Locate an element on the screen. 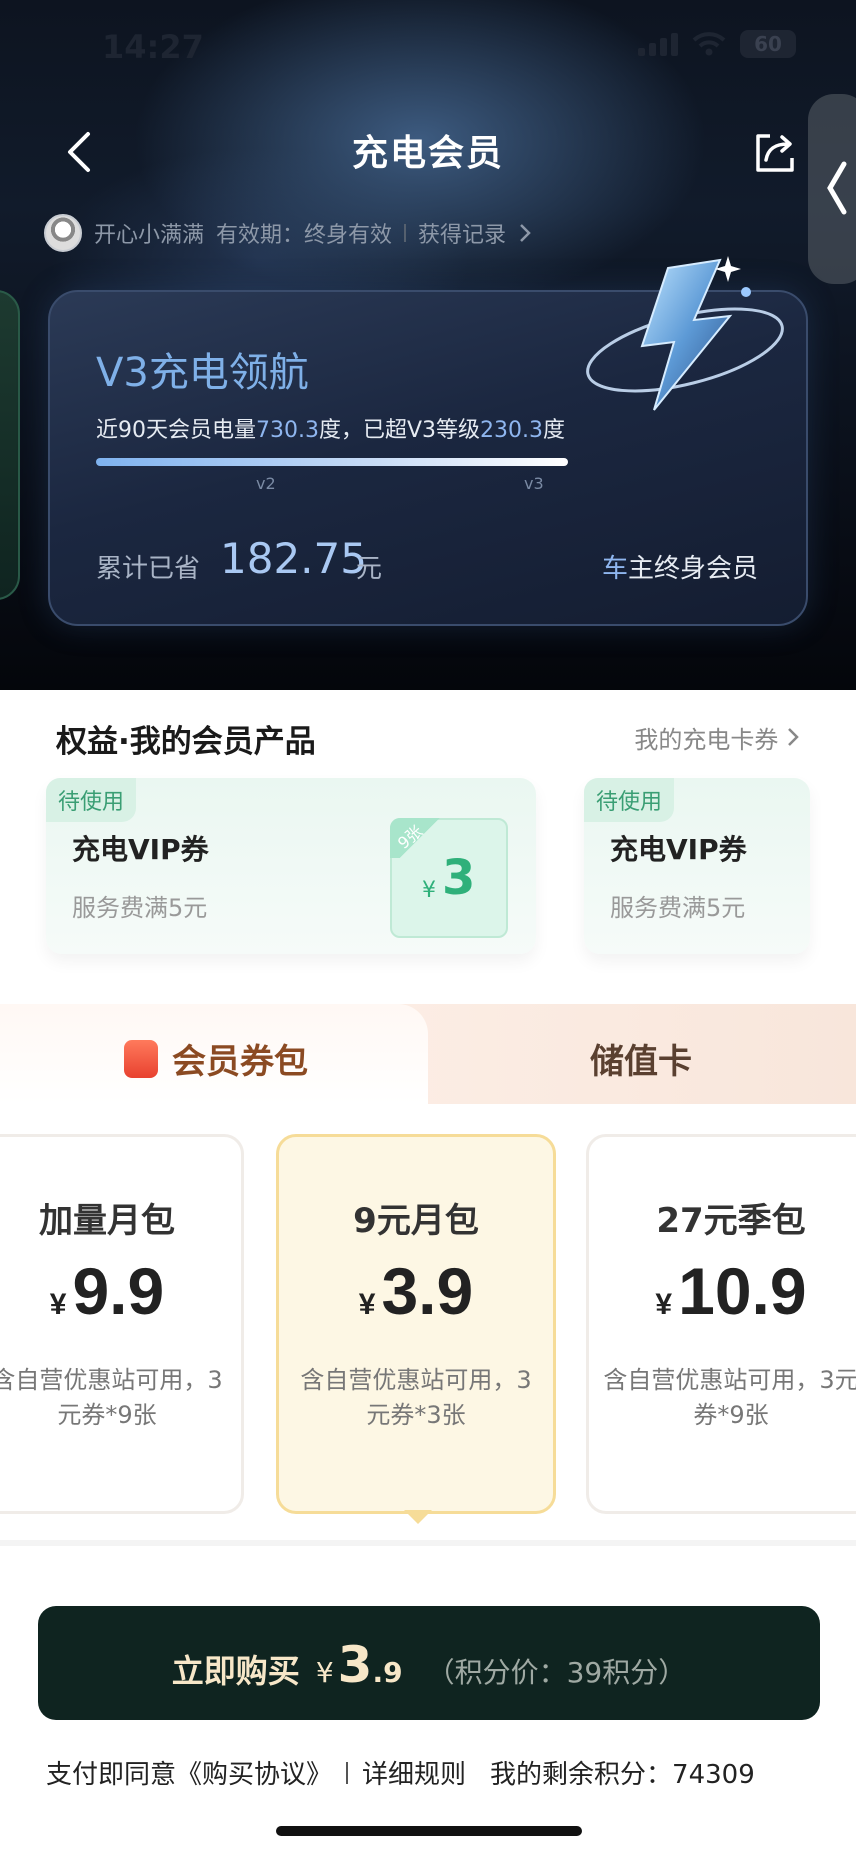 Image resolution: width=856 pixels, height=1852 pixels. user-info-row: 开心小满满 有效期：终身有效 获得记录 is located at coordinates (288, 233).